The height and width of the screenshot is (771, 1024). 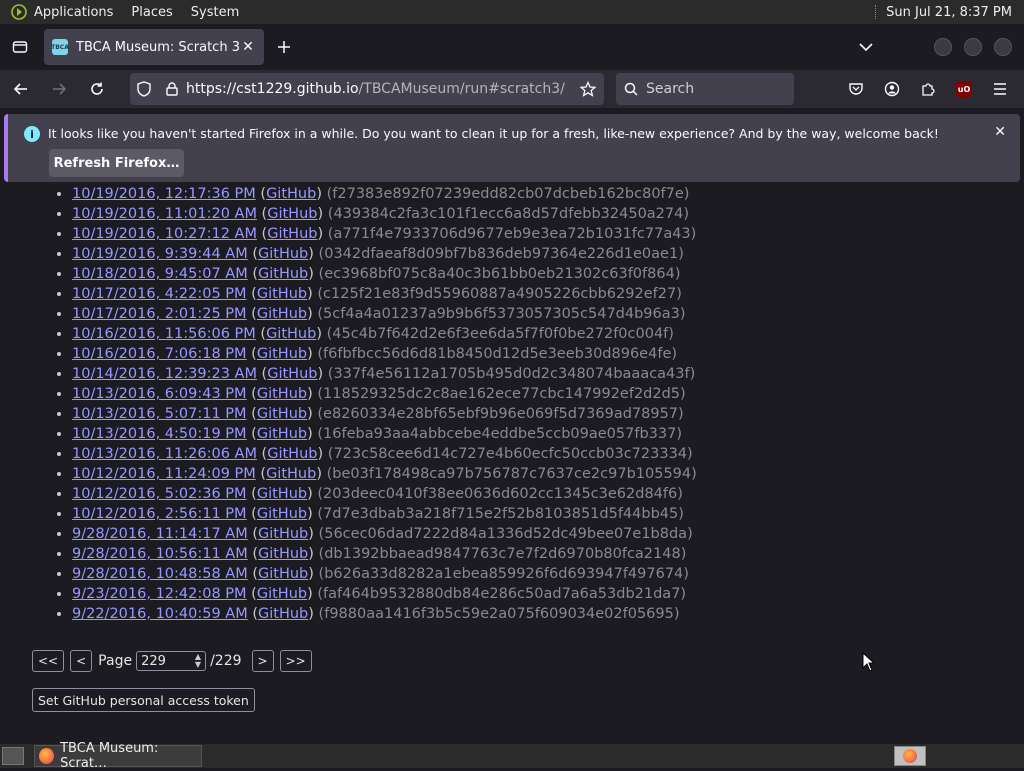 What do you see at coordinates (943, 47) in the screenshot?
I see `window-minimize-button` at bounding box center [943, 47].